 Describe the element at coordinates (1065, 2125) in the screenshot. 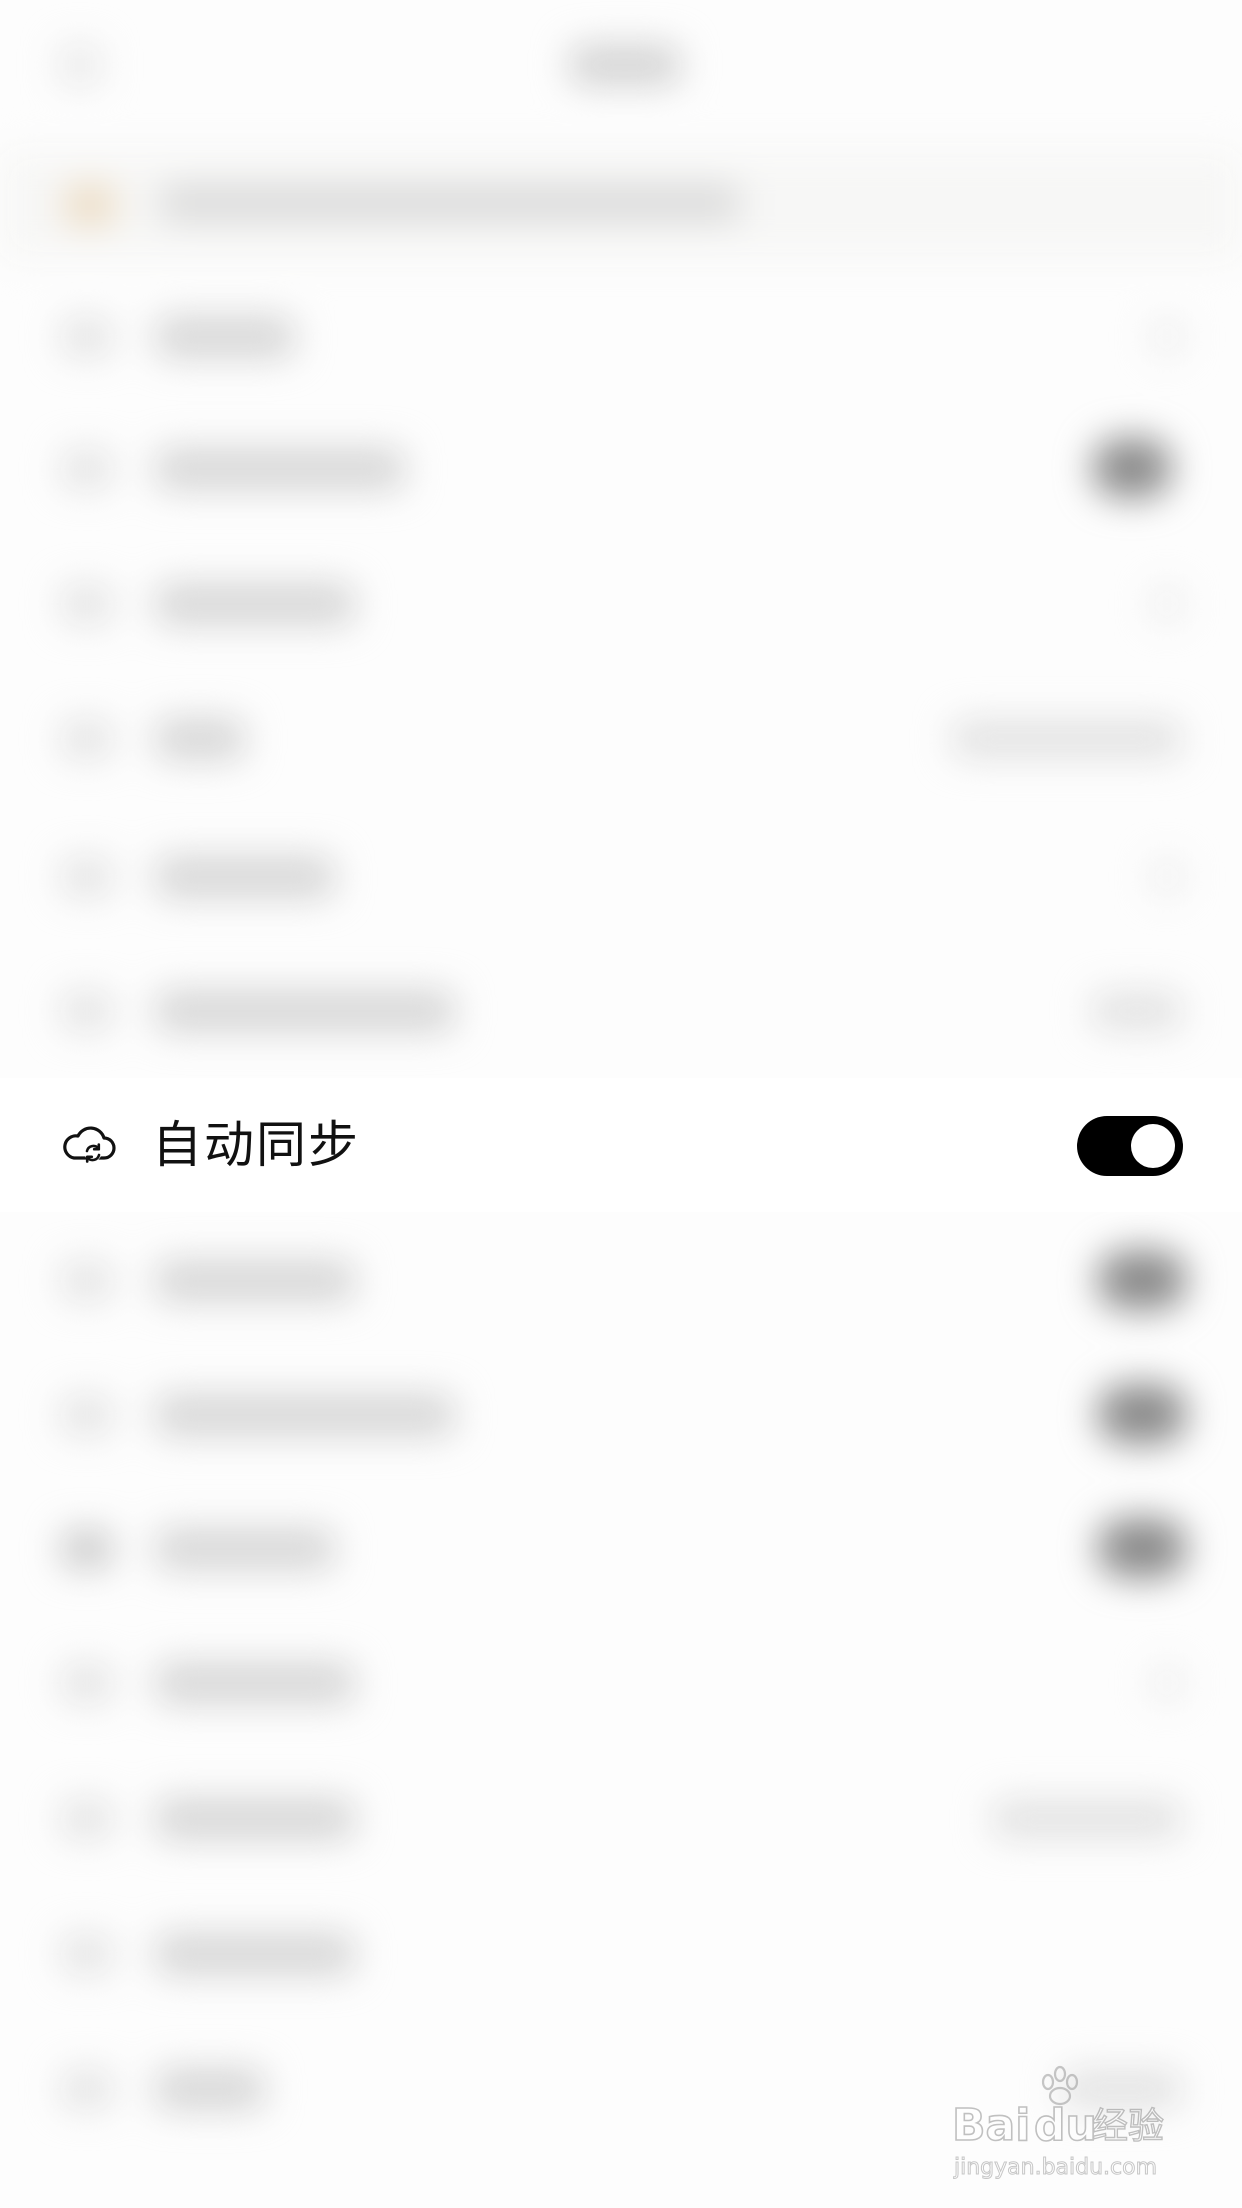

I see `svg-text: du` at that location.